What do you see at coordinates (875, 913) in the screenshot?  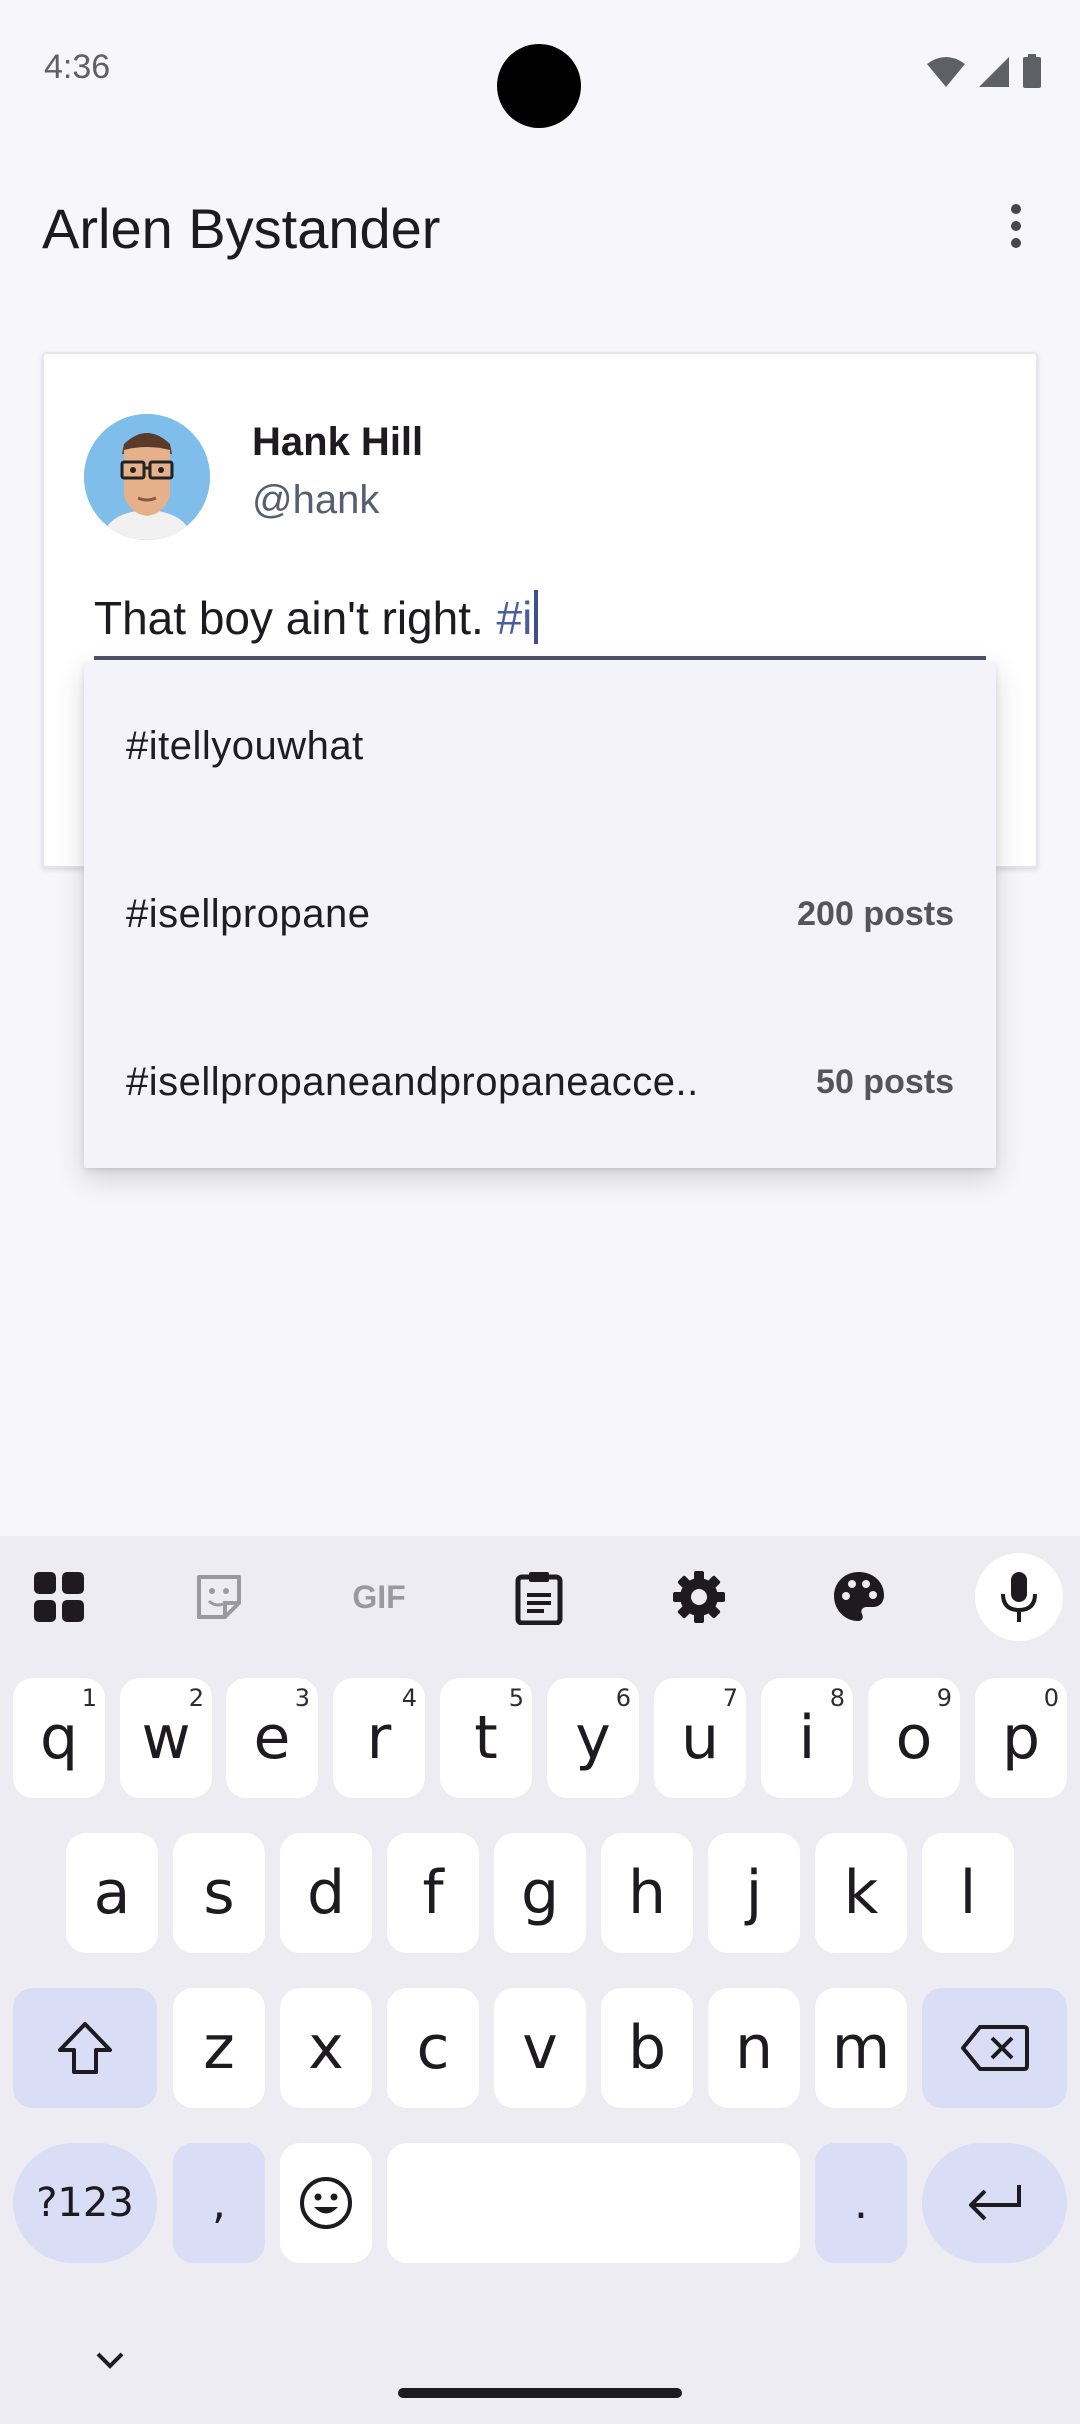 I see `suggestion-count: 200 posts` at bounding box center [875, 913].